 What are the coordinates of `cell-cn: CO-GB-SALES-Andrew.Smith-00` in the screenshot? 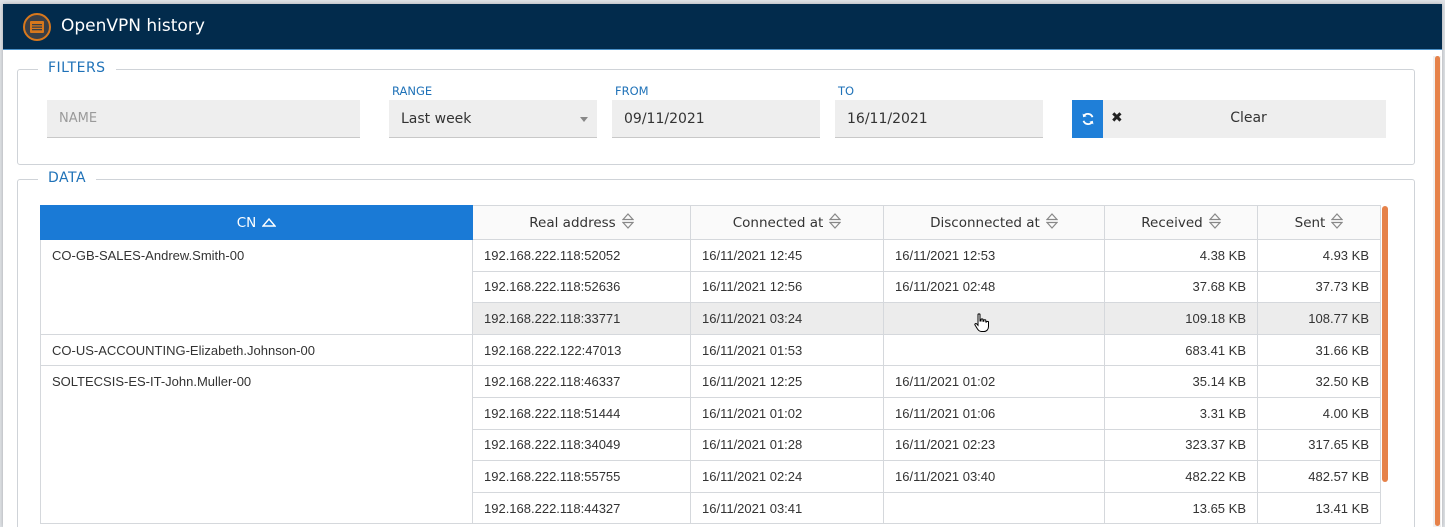 It's located at (256, 287).